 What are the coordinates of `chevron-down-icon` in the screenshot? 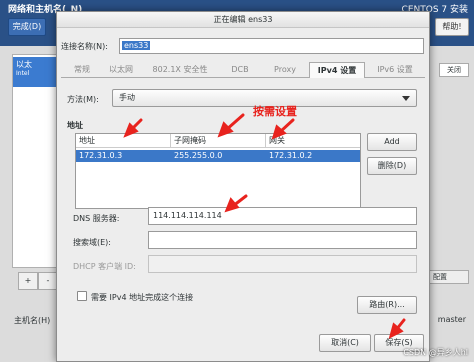 It's located at (406, 98).